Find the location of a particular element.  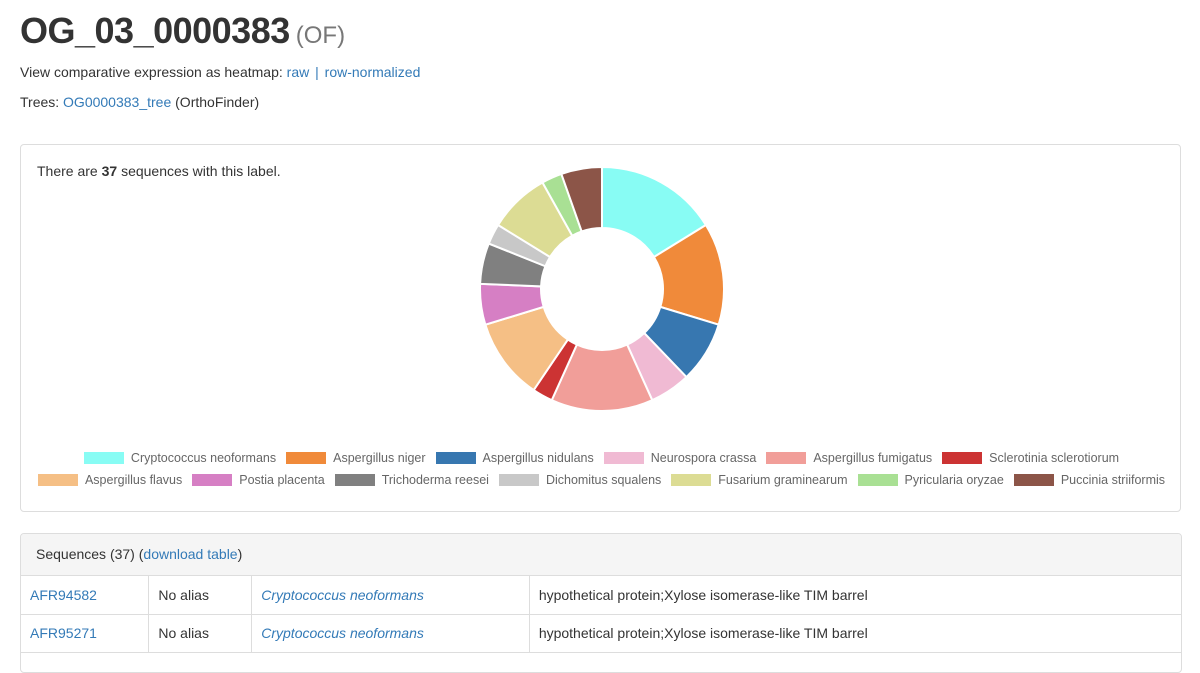

legend-label: Pyricularia oryzae is located at coordinates (954, 480).